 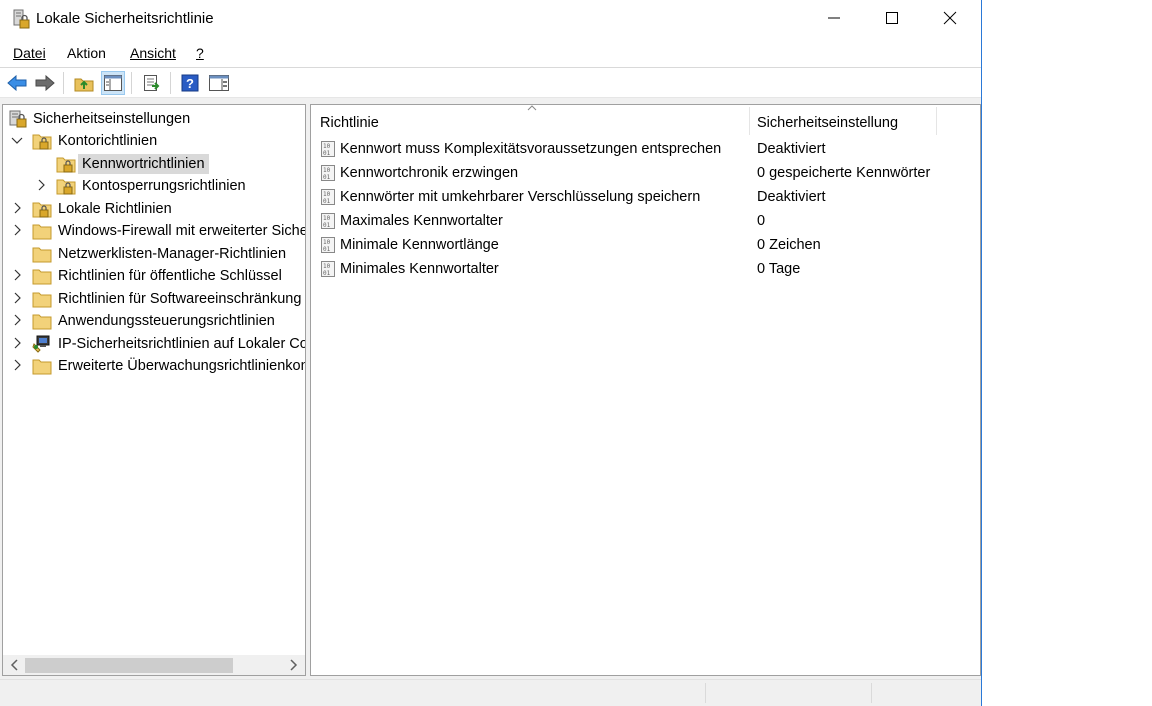 I want to click on tree-item-label: Kontorichtlinien, so click(x=108, y=141).